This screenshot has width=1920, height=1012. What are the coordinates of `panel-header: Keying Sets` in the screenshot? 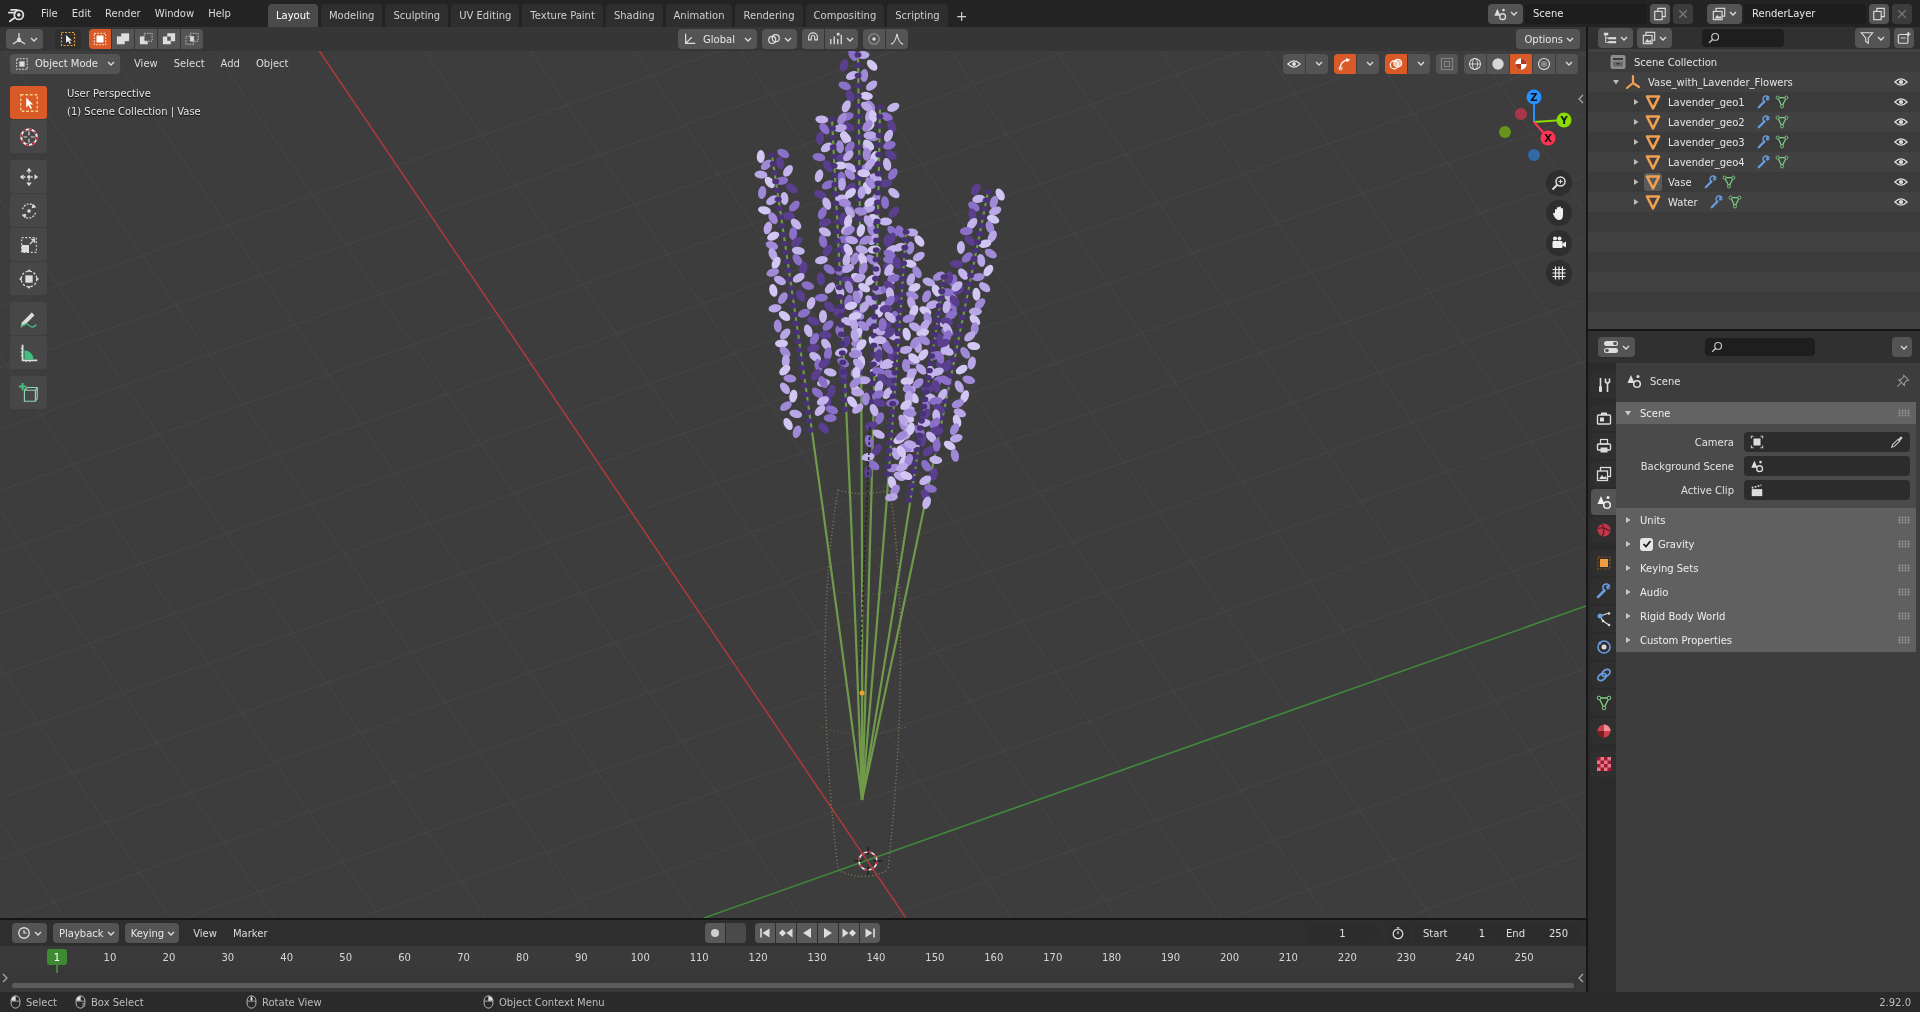 It's located at (1766, 568).